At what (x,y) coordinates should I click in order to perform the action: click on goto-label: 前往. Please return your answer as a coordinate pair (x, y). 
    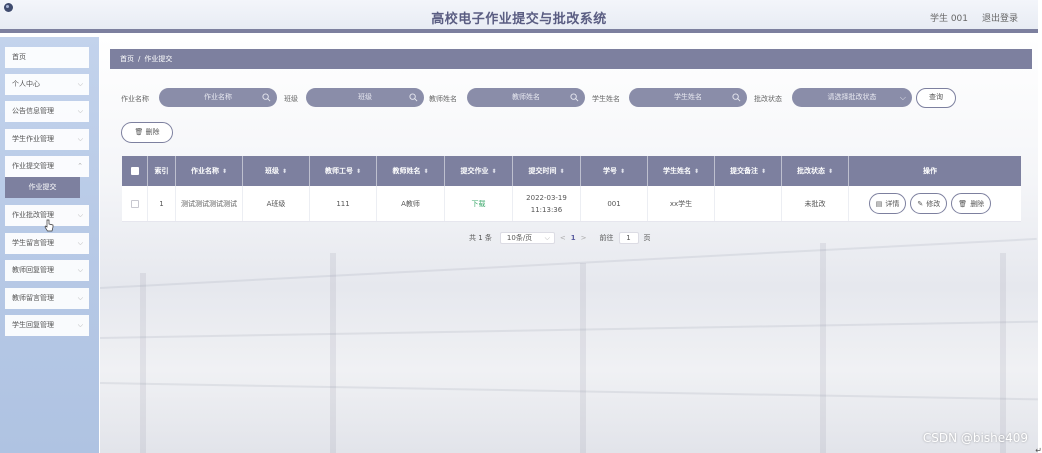
    Looking at the image, I should click on (606, 238).